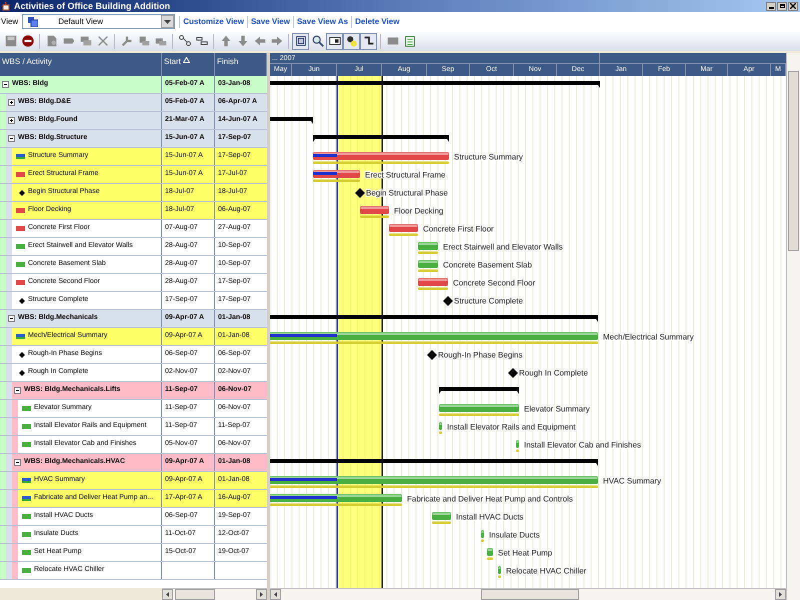 This screenshot has height=600, width=800. What do you see at coordinates (33, 21) in the screenshot?
I see `windows-icon` at bounding box center [33, 21].